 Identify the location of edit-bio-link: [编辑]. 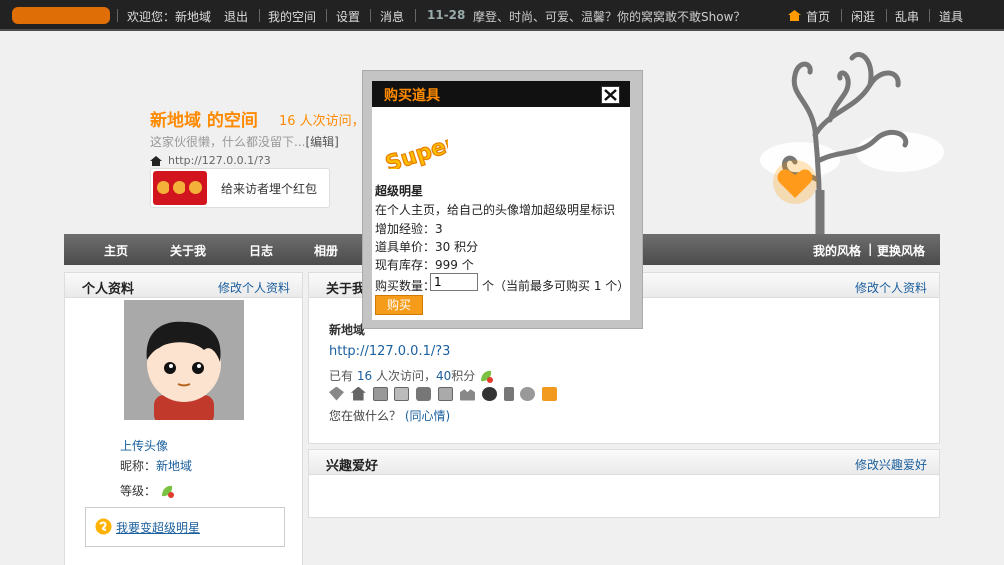
(321, 142).